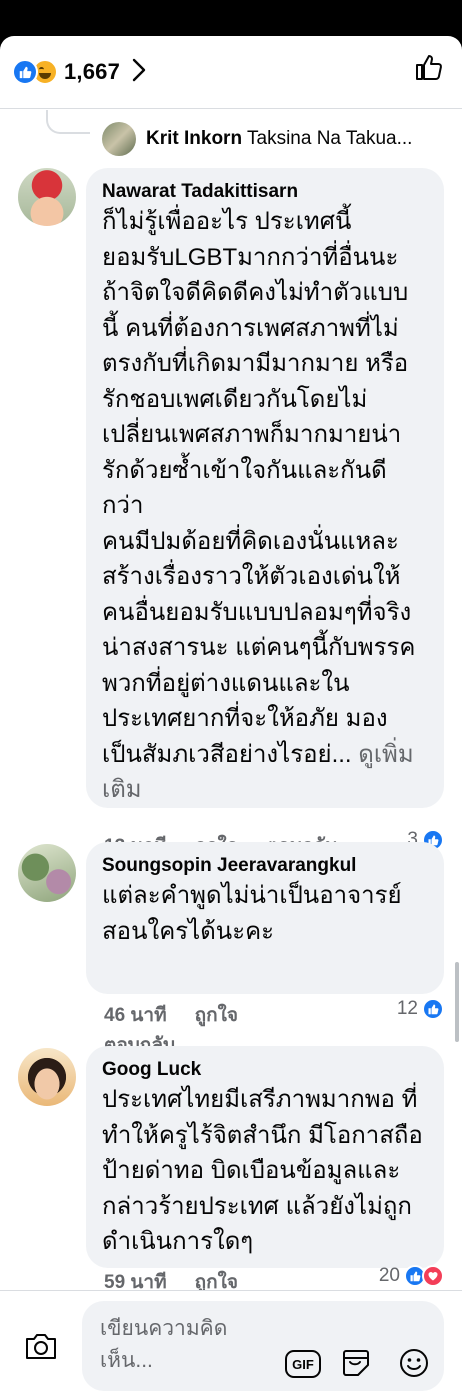 The height and width of the screenshot is (1400, 462). What do you see at coordinates (420, 1009) in the screenshot?
I see `comment-reactions: 12` at bounding box center [420, 1009].